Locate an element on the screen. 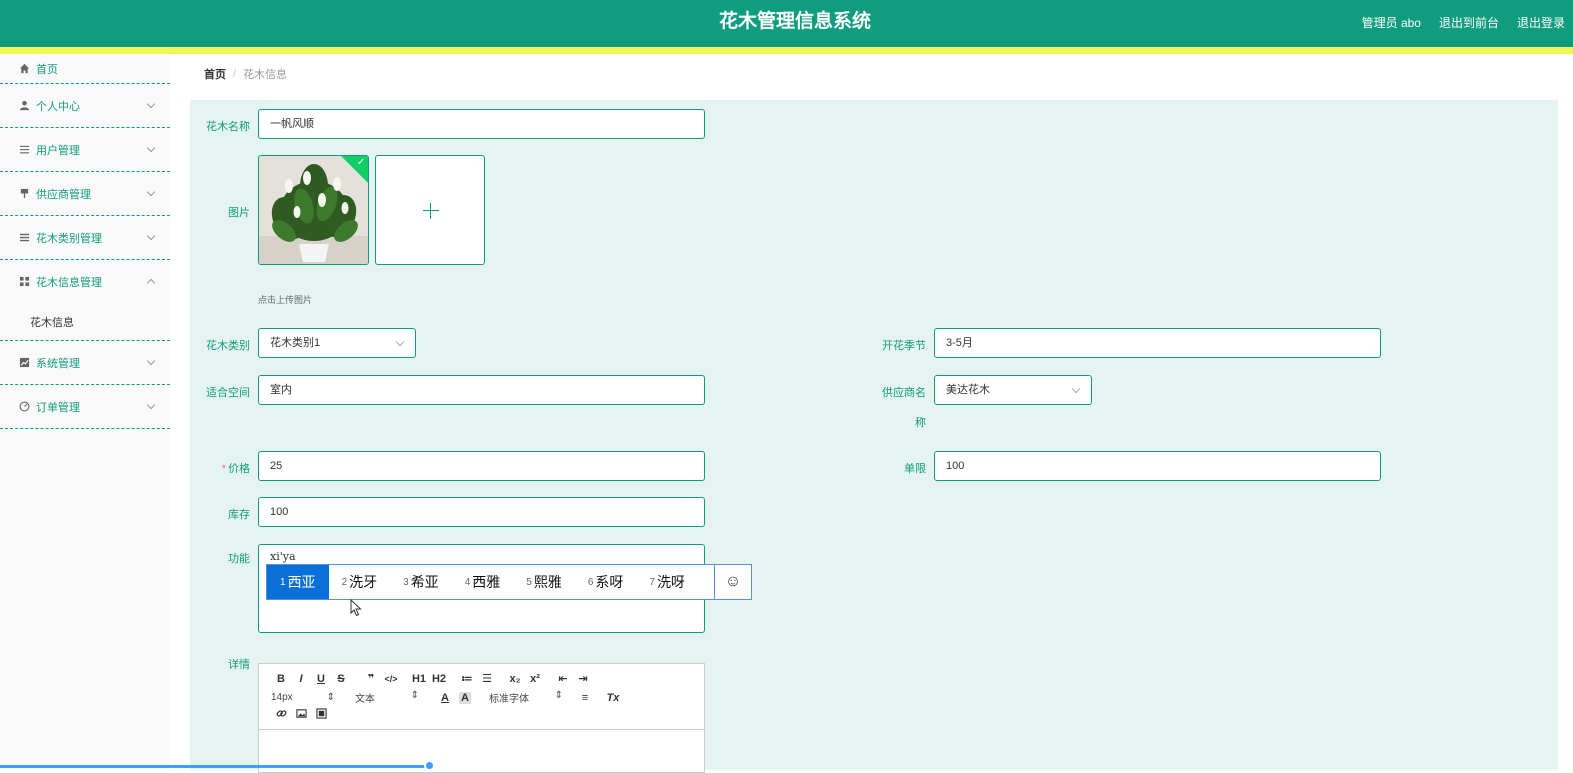 The height and width of the screenshot is (773, 1573). ime-candidate: 7 洗呀 is located at coordinates (667, 582).